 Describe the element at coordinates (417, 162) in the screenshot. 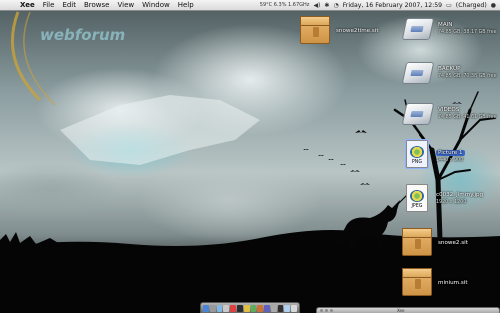

I see `file-type-label: PNG` at that location.